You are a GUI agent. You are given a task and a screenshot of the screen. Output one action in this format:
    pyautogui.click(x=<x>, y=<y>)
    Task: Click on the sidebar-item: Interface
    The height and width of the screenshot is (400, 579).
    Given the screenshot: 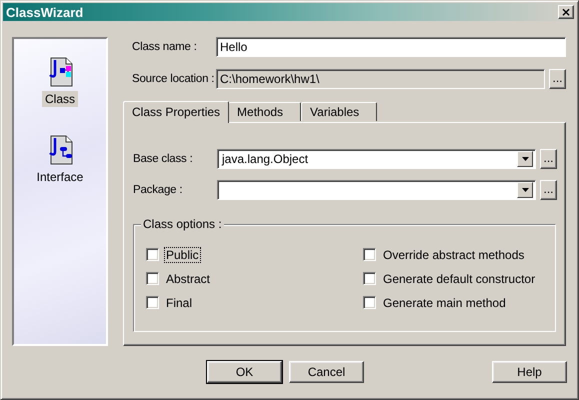 What is the action you would take?
    pyautogui.click(x=60, y=177)
    